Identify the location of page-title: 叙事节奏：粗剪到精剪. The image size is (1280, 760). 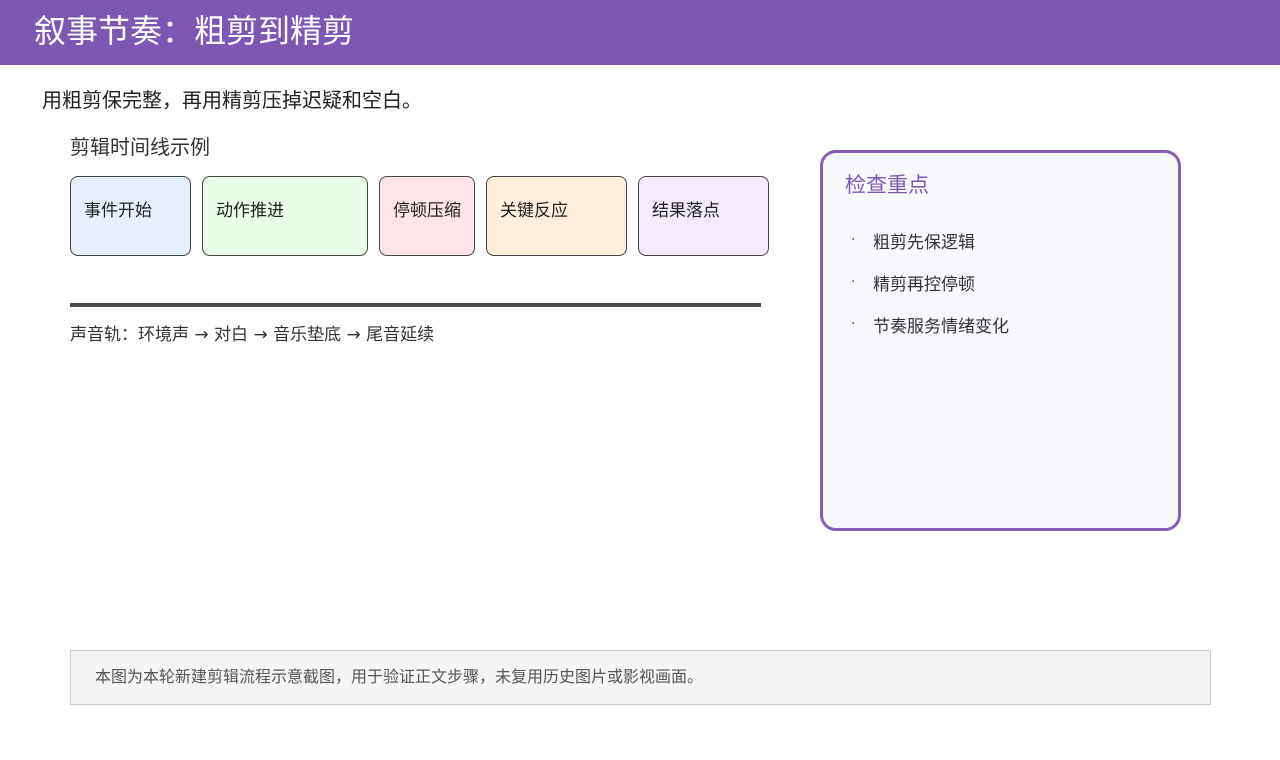
(194, 31).